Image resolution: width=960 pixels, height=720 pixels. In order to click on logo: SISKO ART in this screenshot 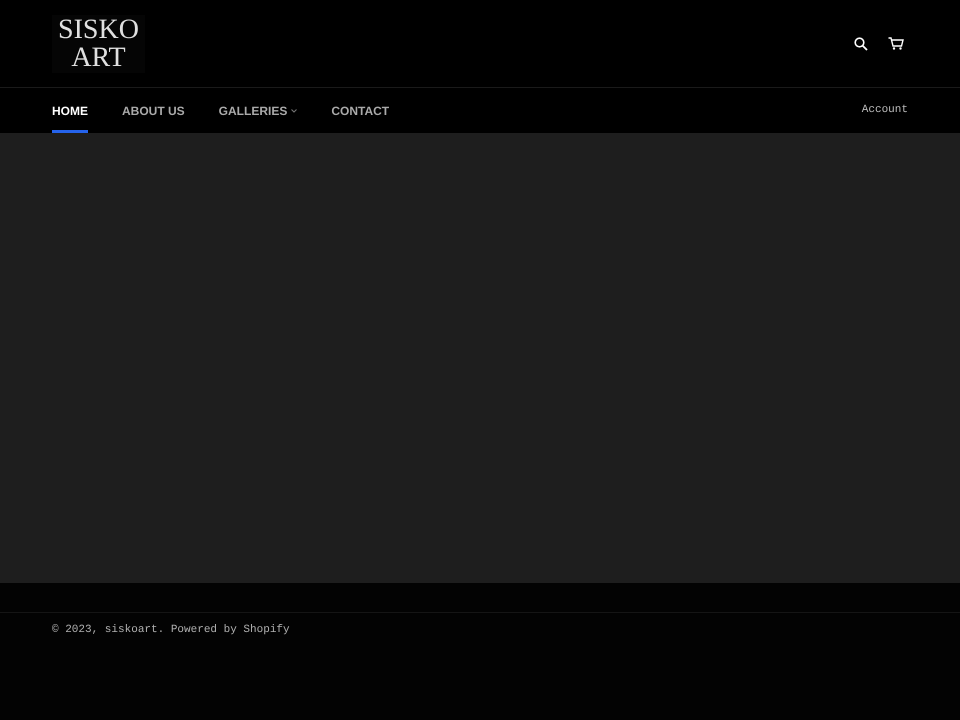, I will do `click(98, 43)`.